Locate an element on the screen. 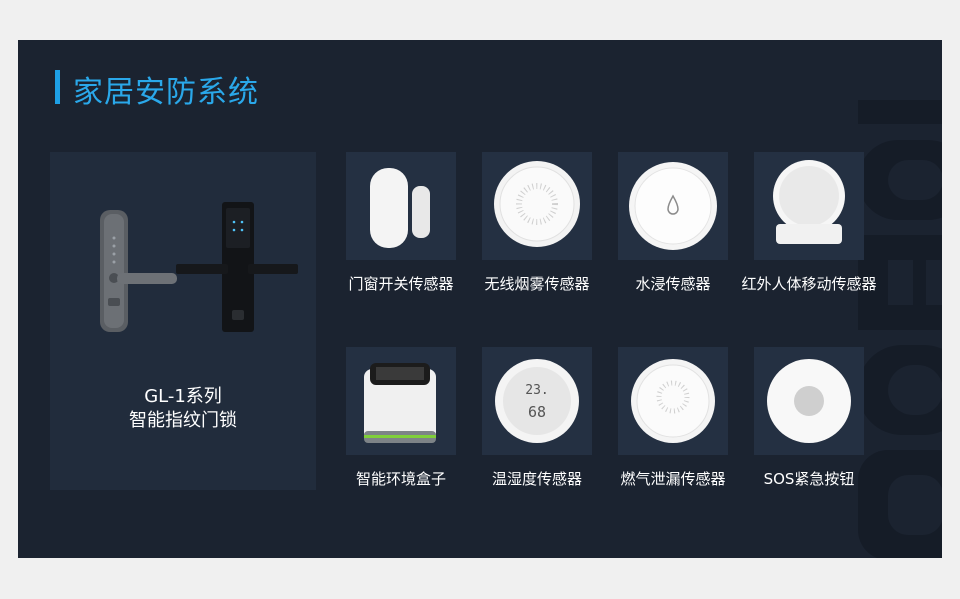 This screenshot has width=960, height=599. smoke-sensor-icon is located at coordinates (537, 204).